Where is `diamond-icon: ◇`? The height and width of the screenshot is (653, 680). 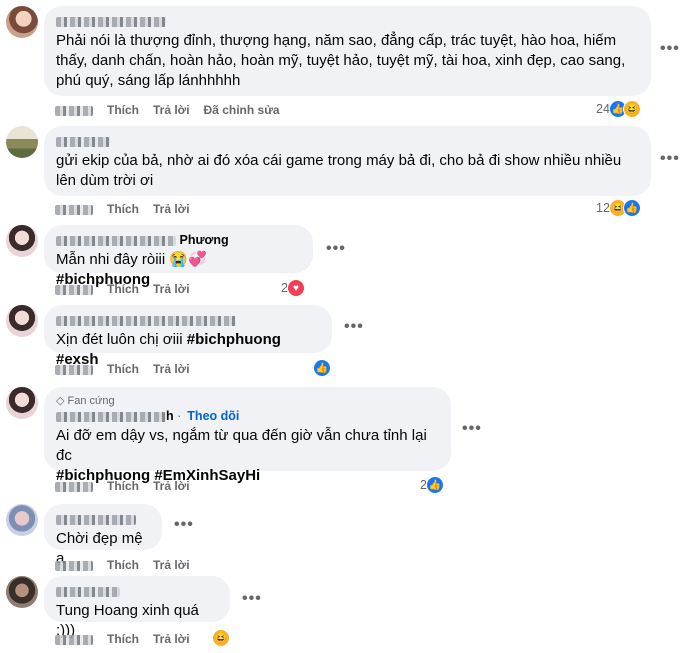 diamond-icon: ◇ is located at coordinates (60, 401).